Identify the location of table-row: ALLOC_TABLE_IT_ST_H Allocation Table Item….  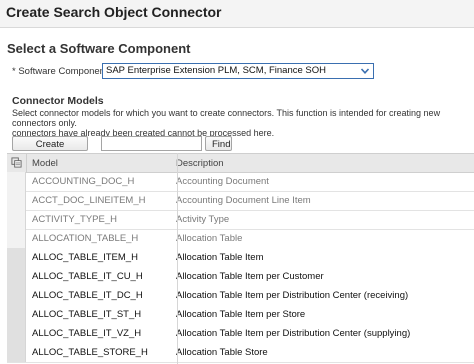
(240, 315).